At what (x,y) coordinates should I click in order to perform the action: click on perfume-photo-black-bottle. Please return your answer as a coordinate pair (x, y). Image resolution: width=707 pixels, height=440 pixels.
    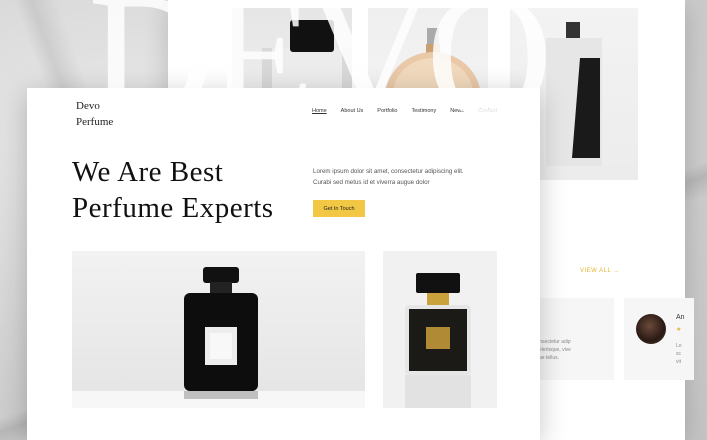
    Looking at the image, I should click on (218, 329).